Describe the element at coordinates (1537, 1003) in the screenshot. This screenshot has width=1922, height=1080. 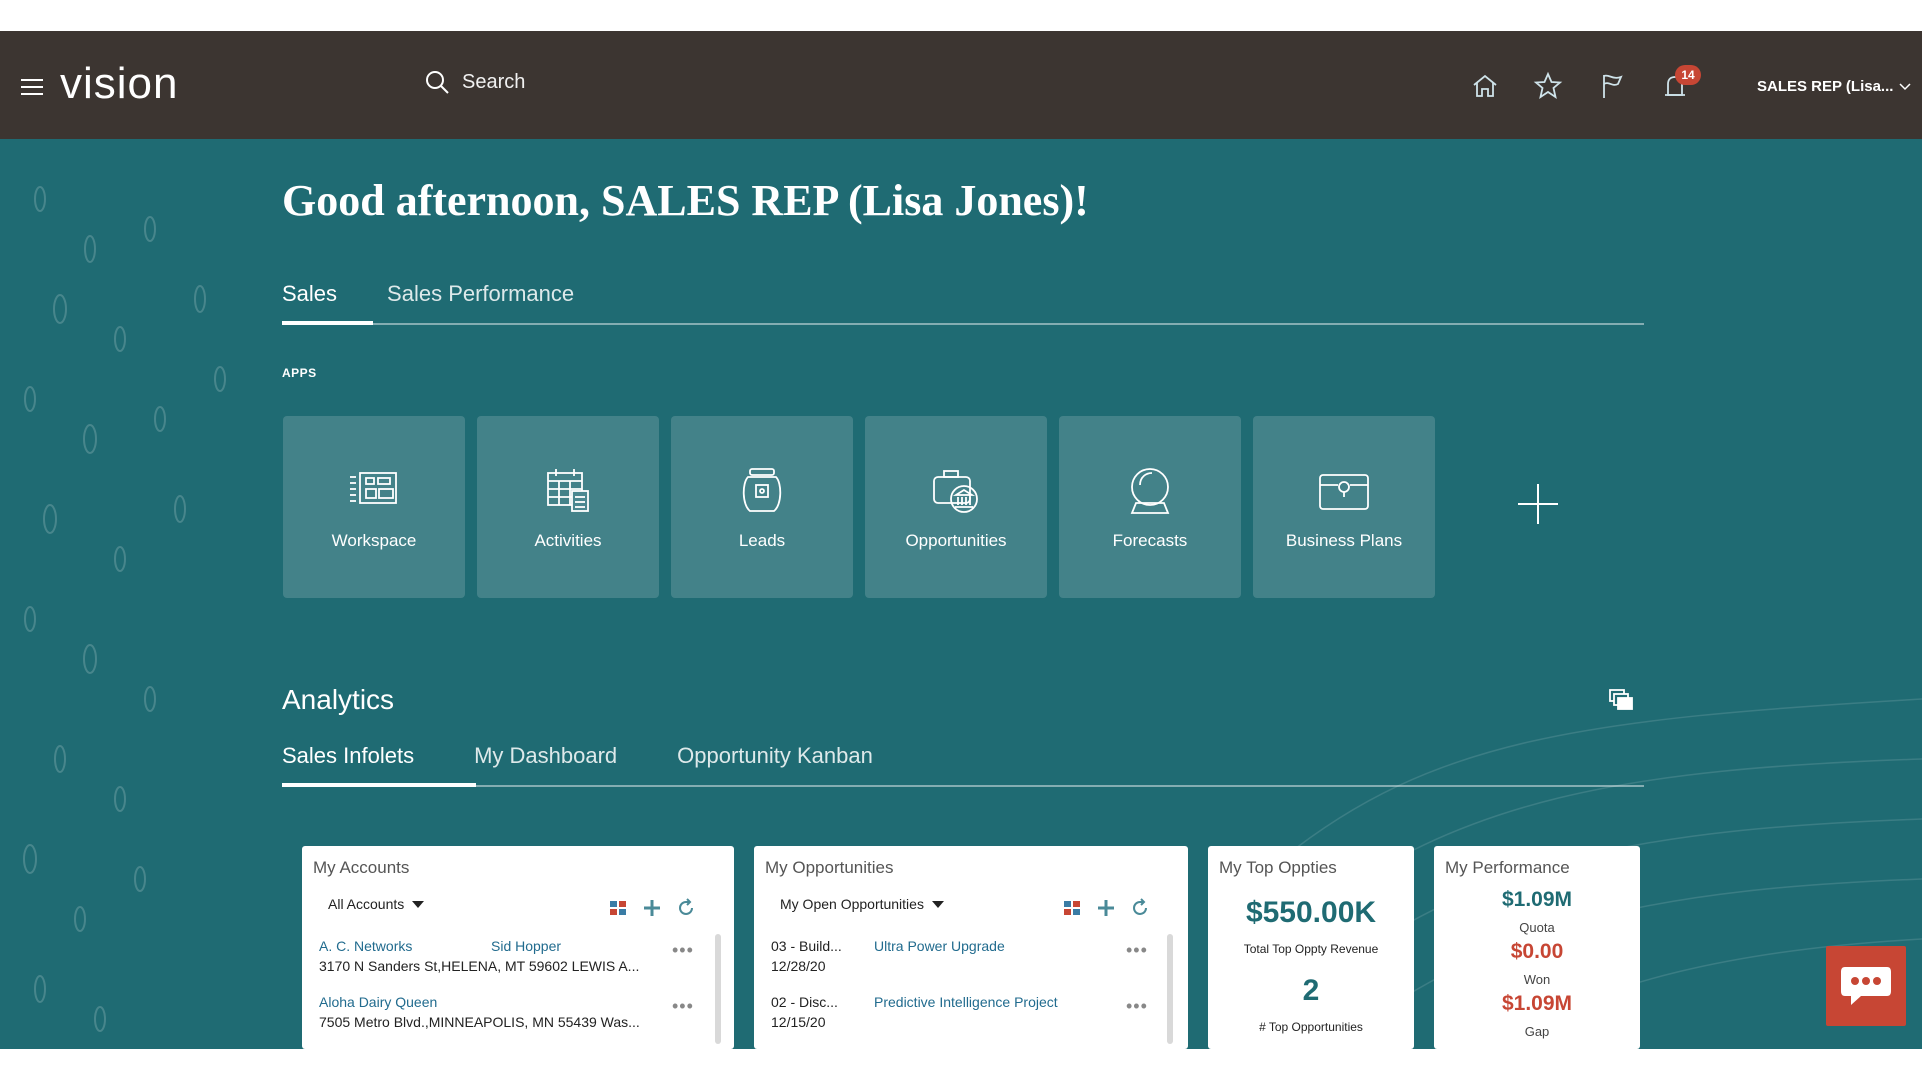
I see `gap-value: $1.09M` at that location.